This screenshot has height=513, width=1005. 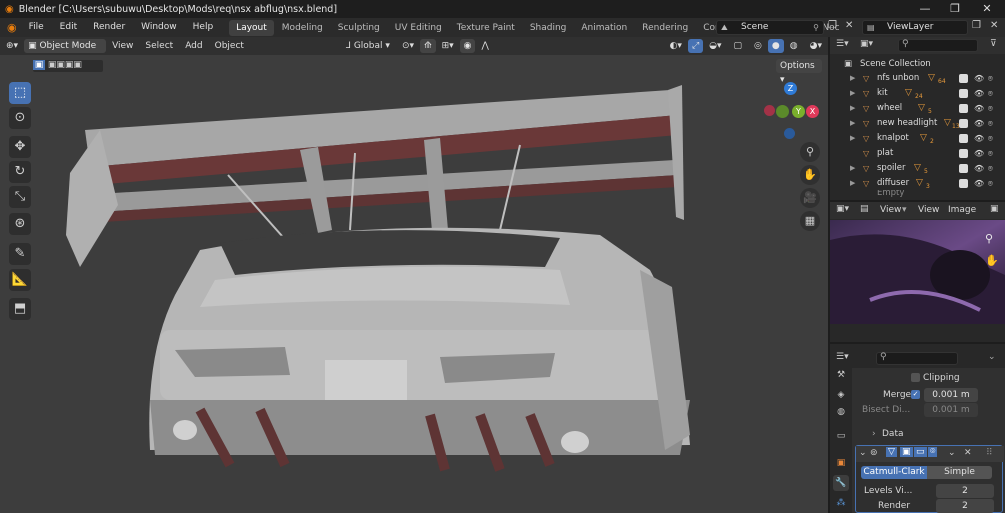 What do you see at coordinates (951, 395) in the screenshot?
I see `merge-distance-field: 0.001 m` at bounding box center [951, 395].